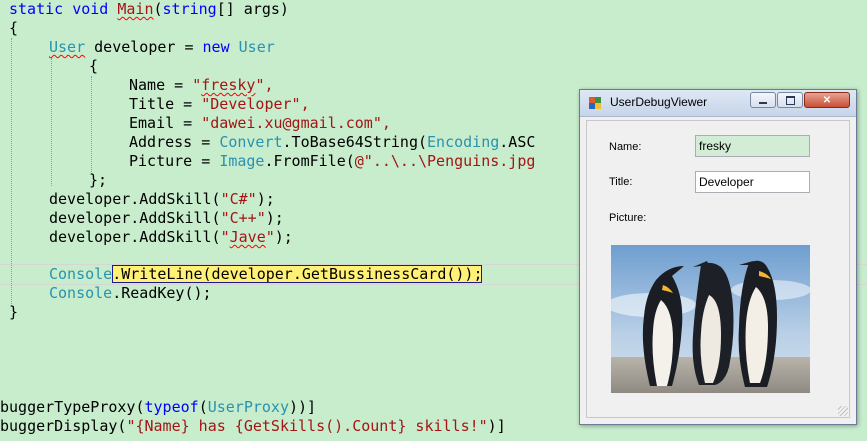 Image resolution: width=867 pixels, height=441 pixels. I want to click on maximize-button, so click(790, 100).